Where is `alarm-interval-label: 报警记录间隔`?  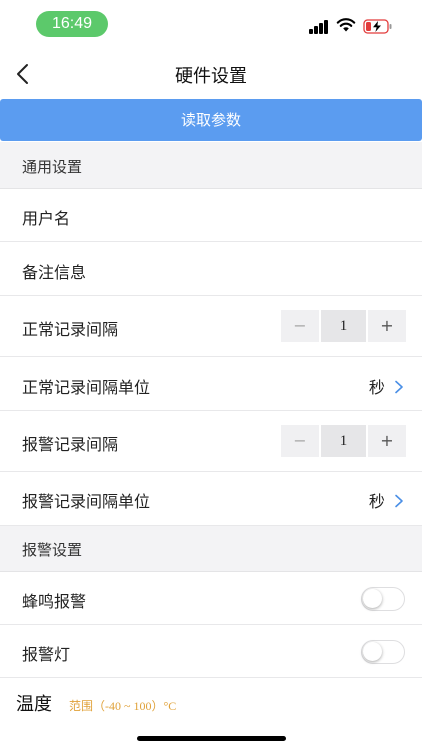 alarm-interval-label: 报警记录间隔 is located at coordinates (70, 444).